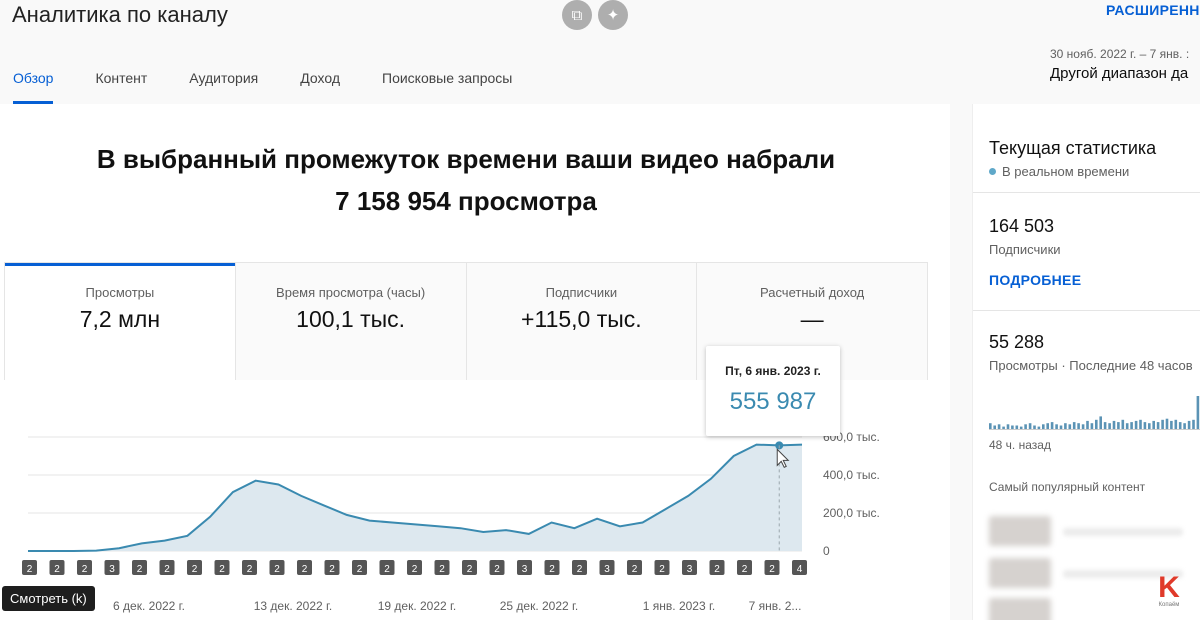 The height and width of the screenshot is (620, 1200). Describe the element at coordinates (447, 82) in the screenshot. I see `tab-search-queries: Поисковые запросы` at that location.